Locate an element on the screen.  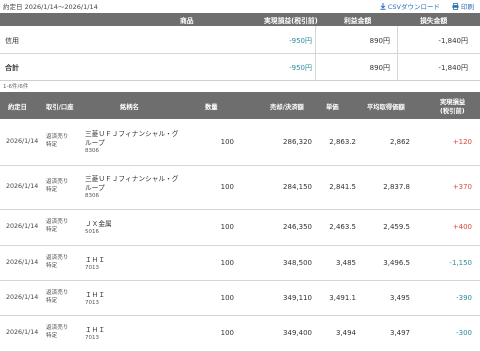
row-realized-pl: -300 is located at coordinates (464, 333).